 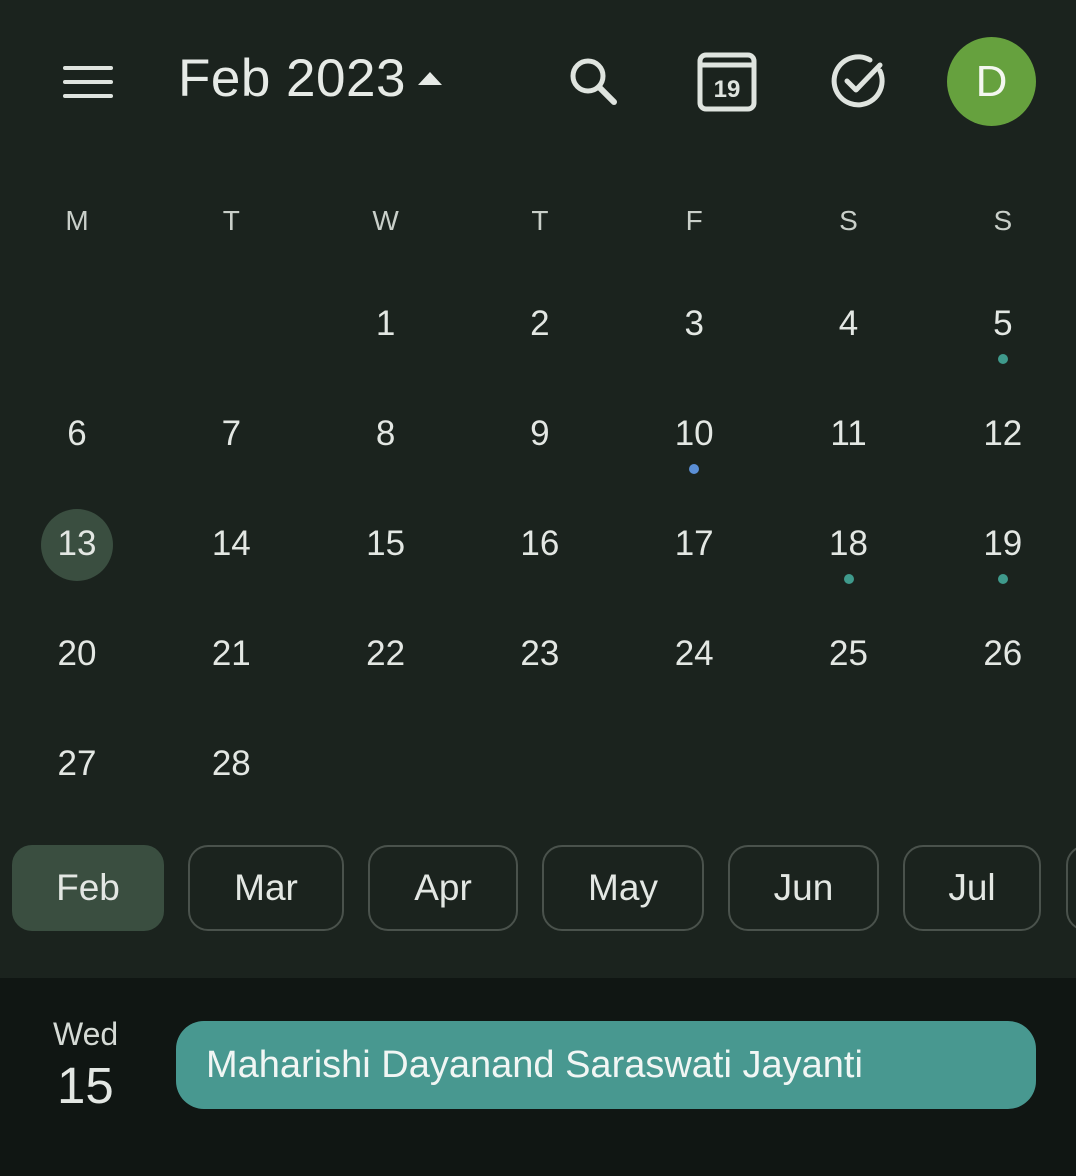 I want to click on day-number: 14, so click(x=231, y=543).